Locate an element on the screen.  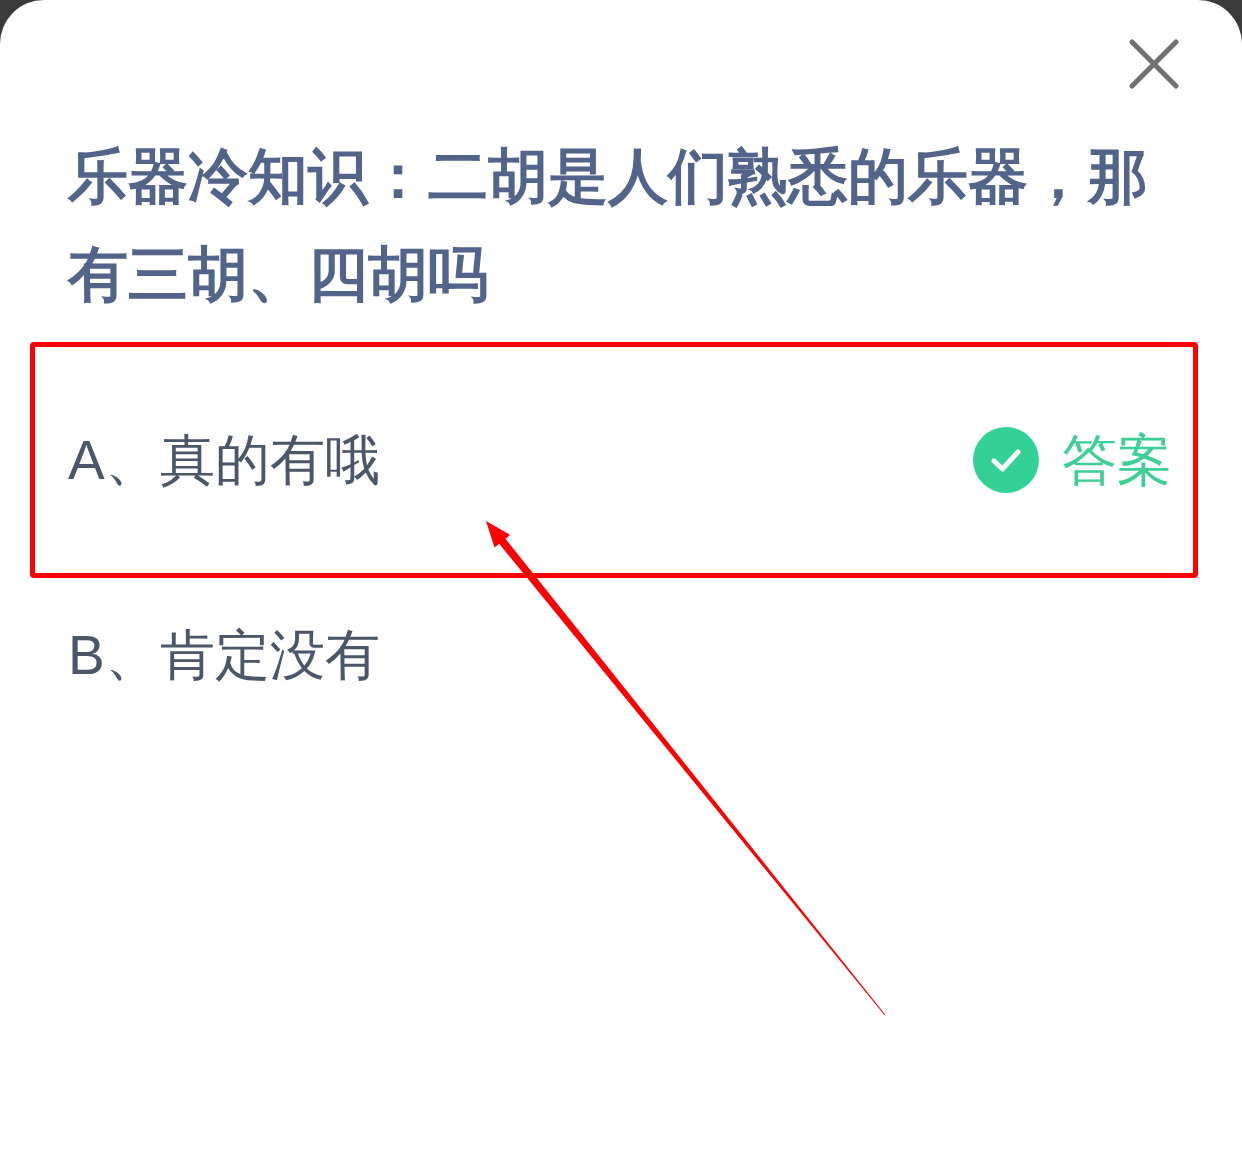
close-icon is located at coordinates (1154, 64).